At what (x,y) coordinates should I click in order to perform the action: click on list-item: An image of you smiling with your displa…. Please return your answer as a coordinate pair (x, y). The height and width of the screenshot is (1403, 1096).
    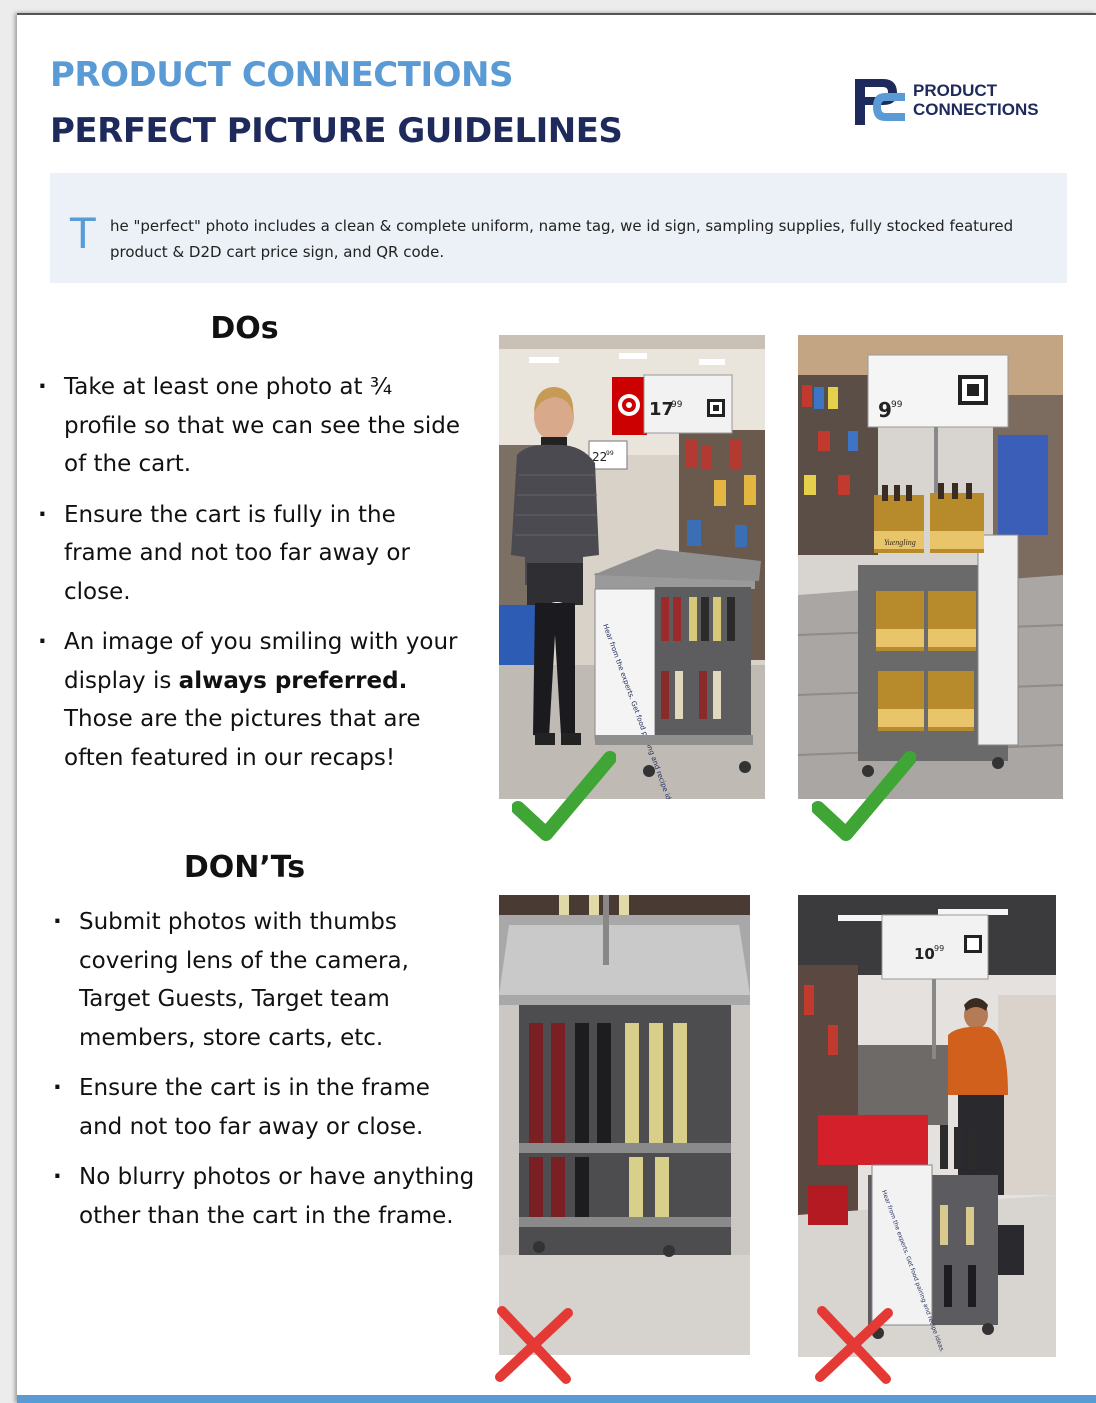
    Looking at the image, I should click on (251, 700).